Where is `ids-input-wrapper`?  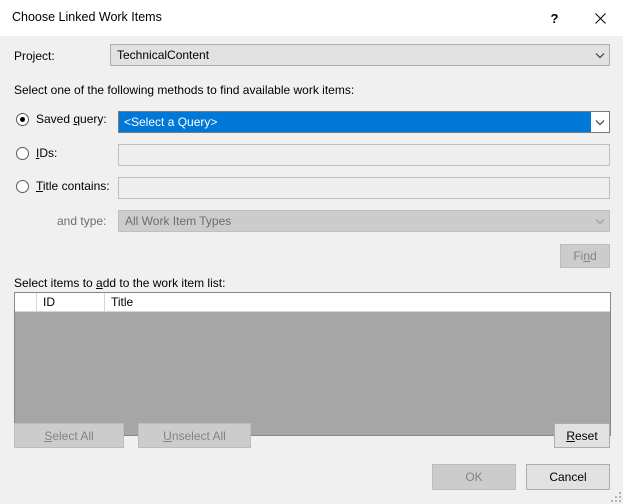
ids-input-wrapper is located at coordinates (364, 155).